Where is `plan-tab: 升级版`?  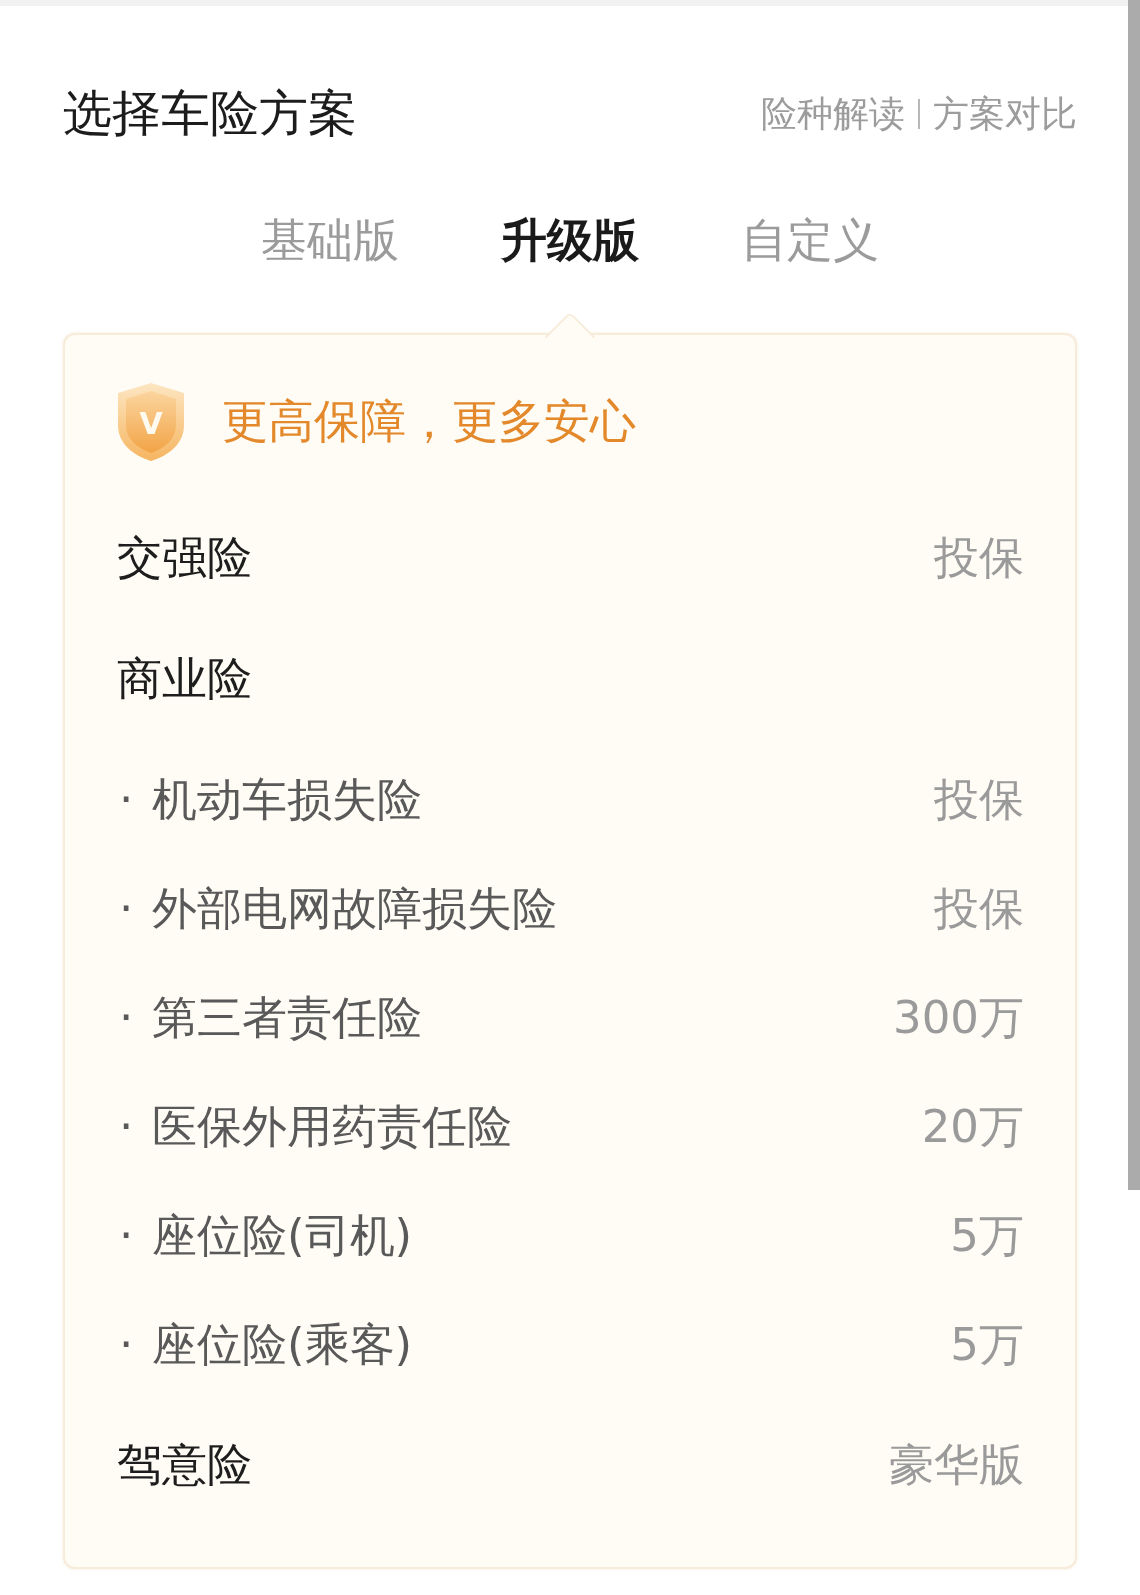
plan-tab: 升级版 is located at coordinates (570, 240).